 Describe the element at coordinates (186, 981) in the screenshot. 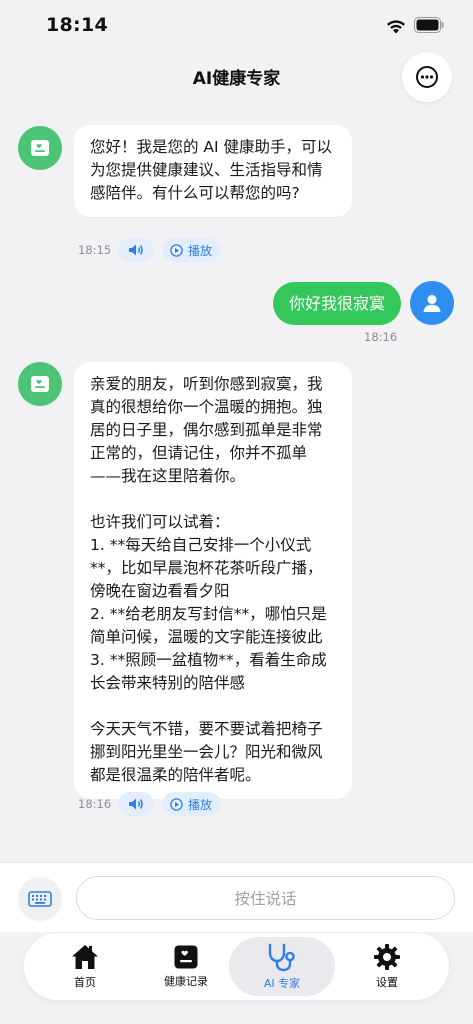

I see `nav-label: 健康记录` at that location.